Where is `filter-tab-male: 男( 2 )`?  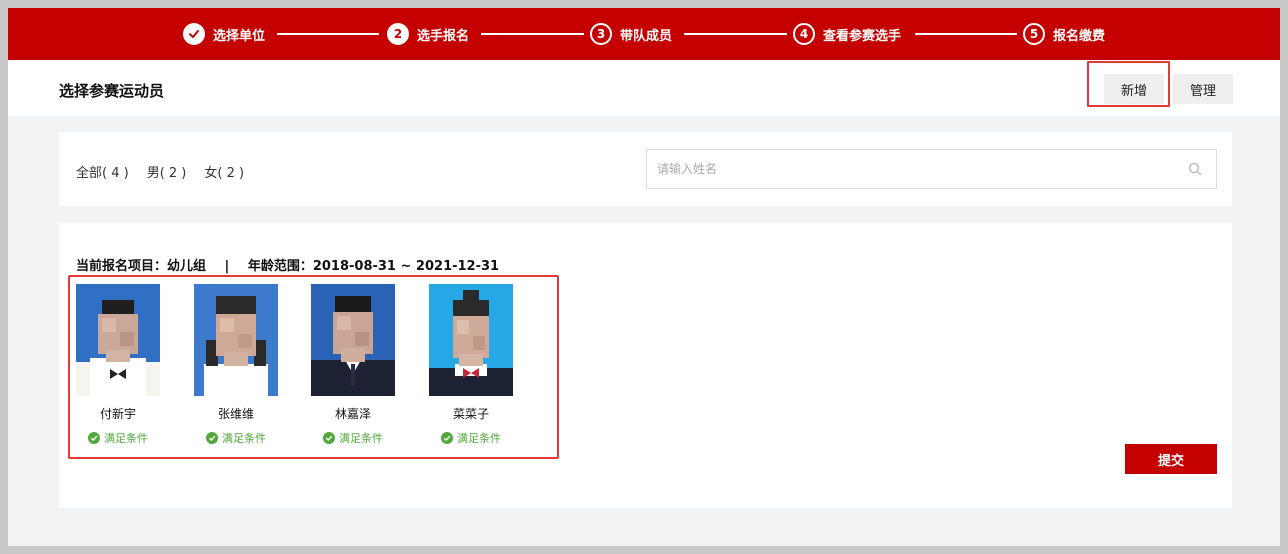 filter-tab-male: 男( 2 ) is located at coordinates (167, 171).